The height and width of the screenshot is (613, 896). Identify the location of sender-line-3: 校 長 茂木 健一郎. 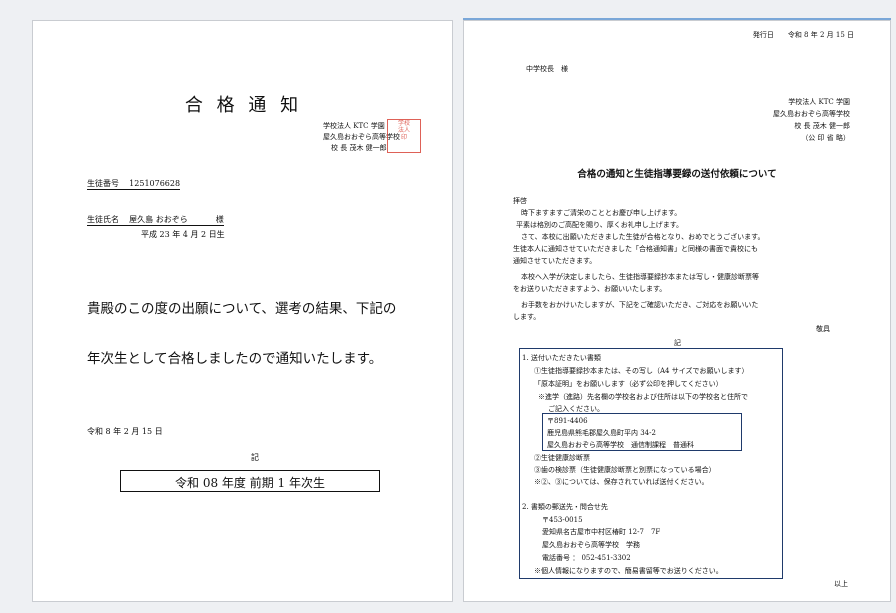
(822, 126).